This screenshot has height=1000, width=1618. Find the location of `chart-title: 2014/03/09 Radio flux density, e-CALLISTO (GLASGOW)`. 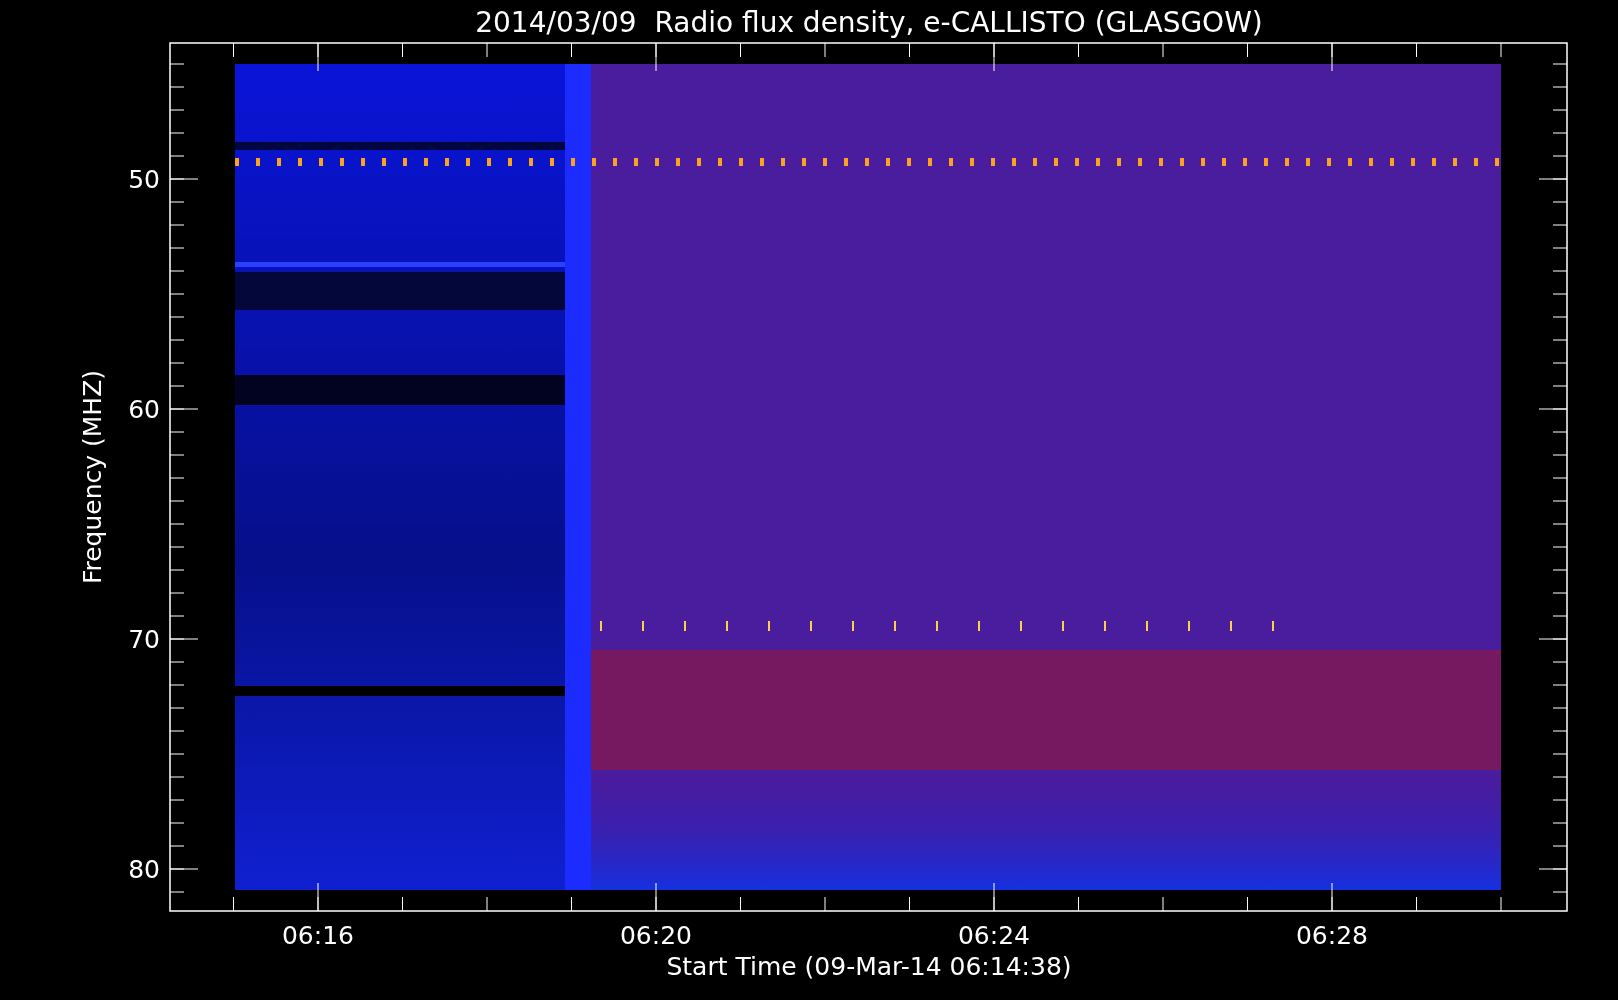

chart-title: 2014/03/09 Radio flux density, e-CALLISTO (GLASGOW) is located at coordinates (869, 22).